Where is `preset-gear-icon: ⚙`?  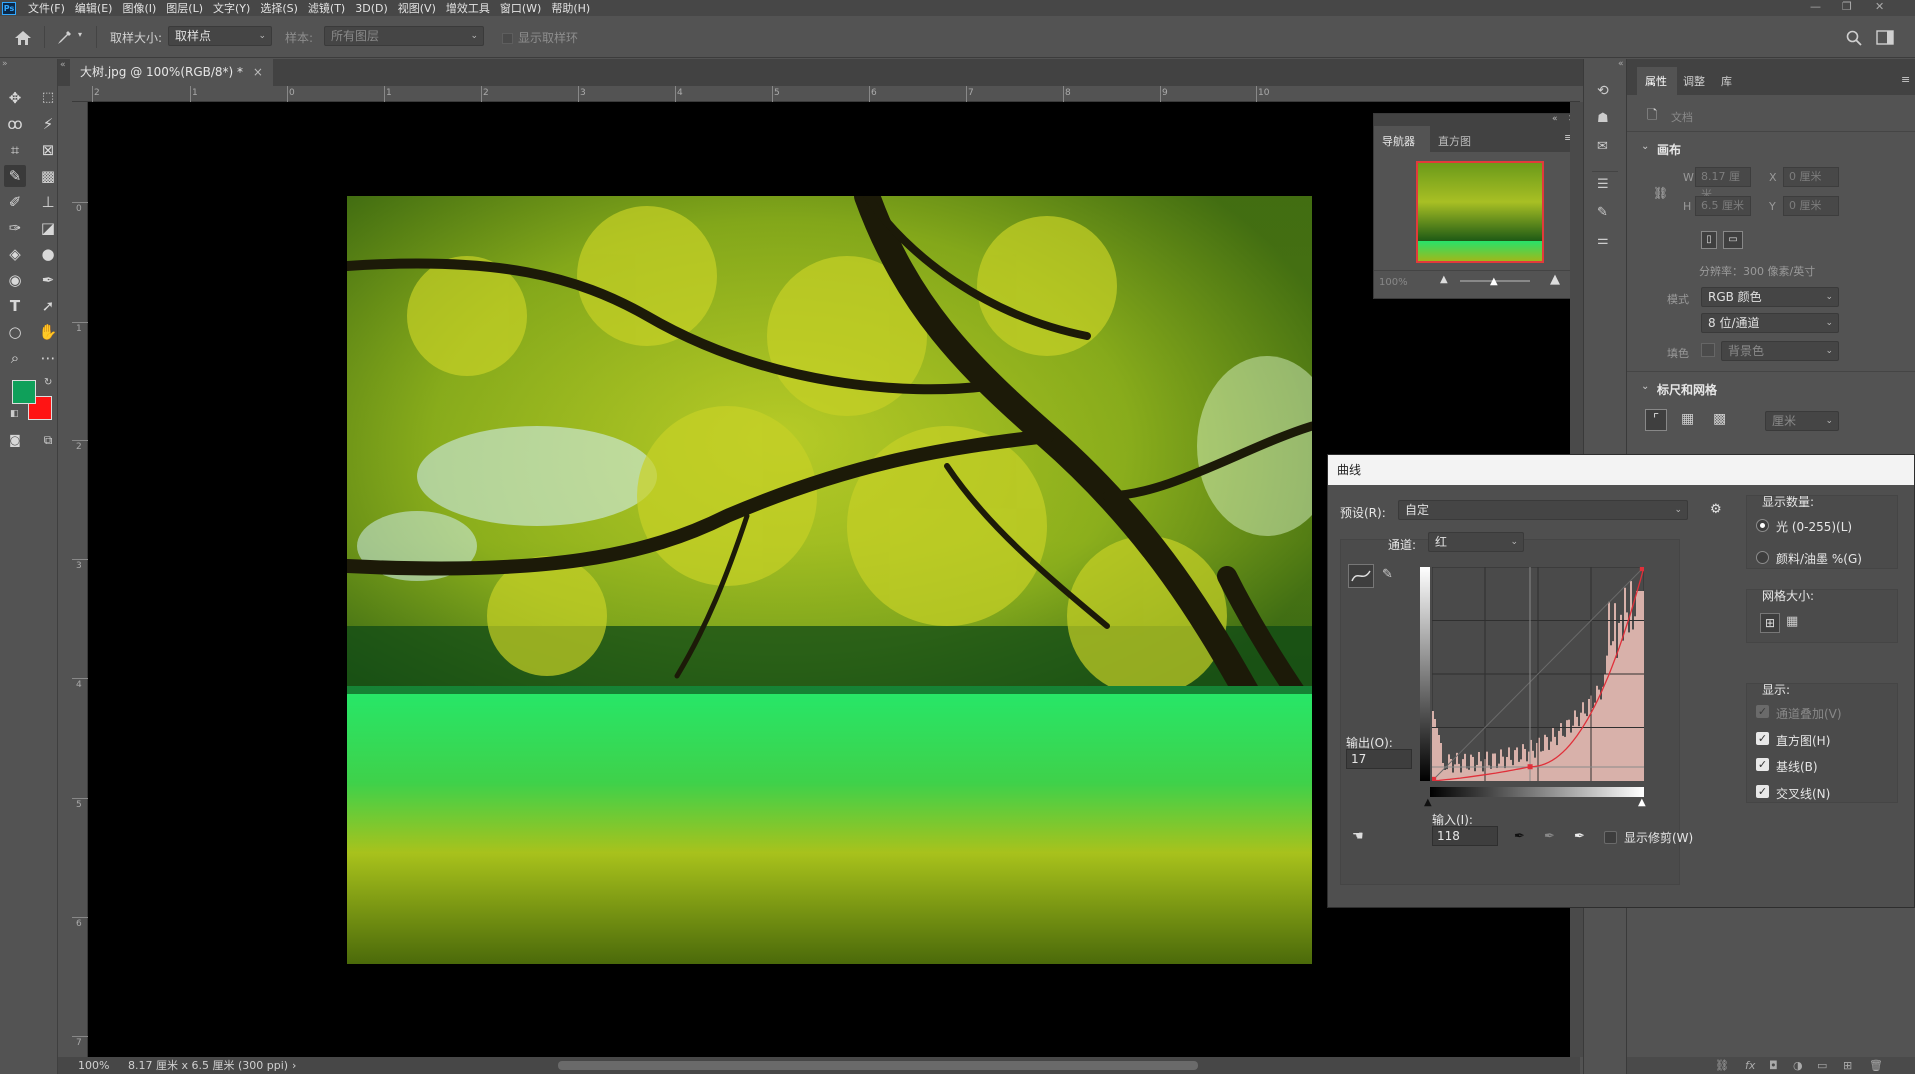 preset-gear-icon: ⚙ is located at coordinates (1716, 509).